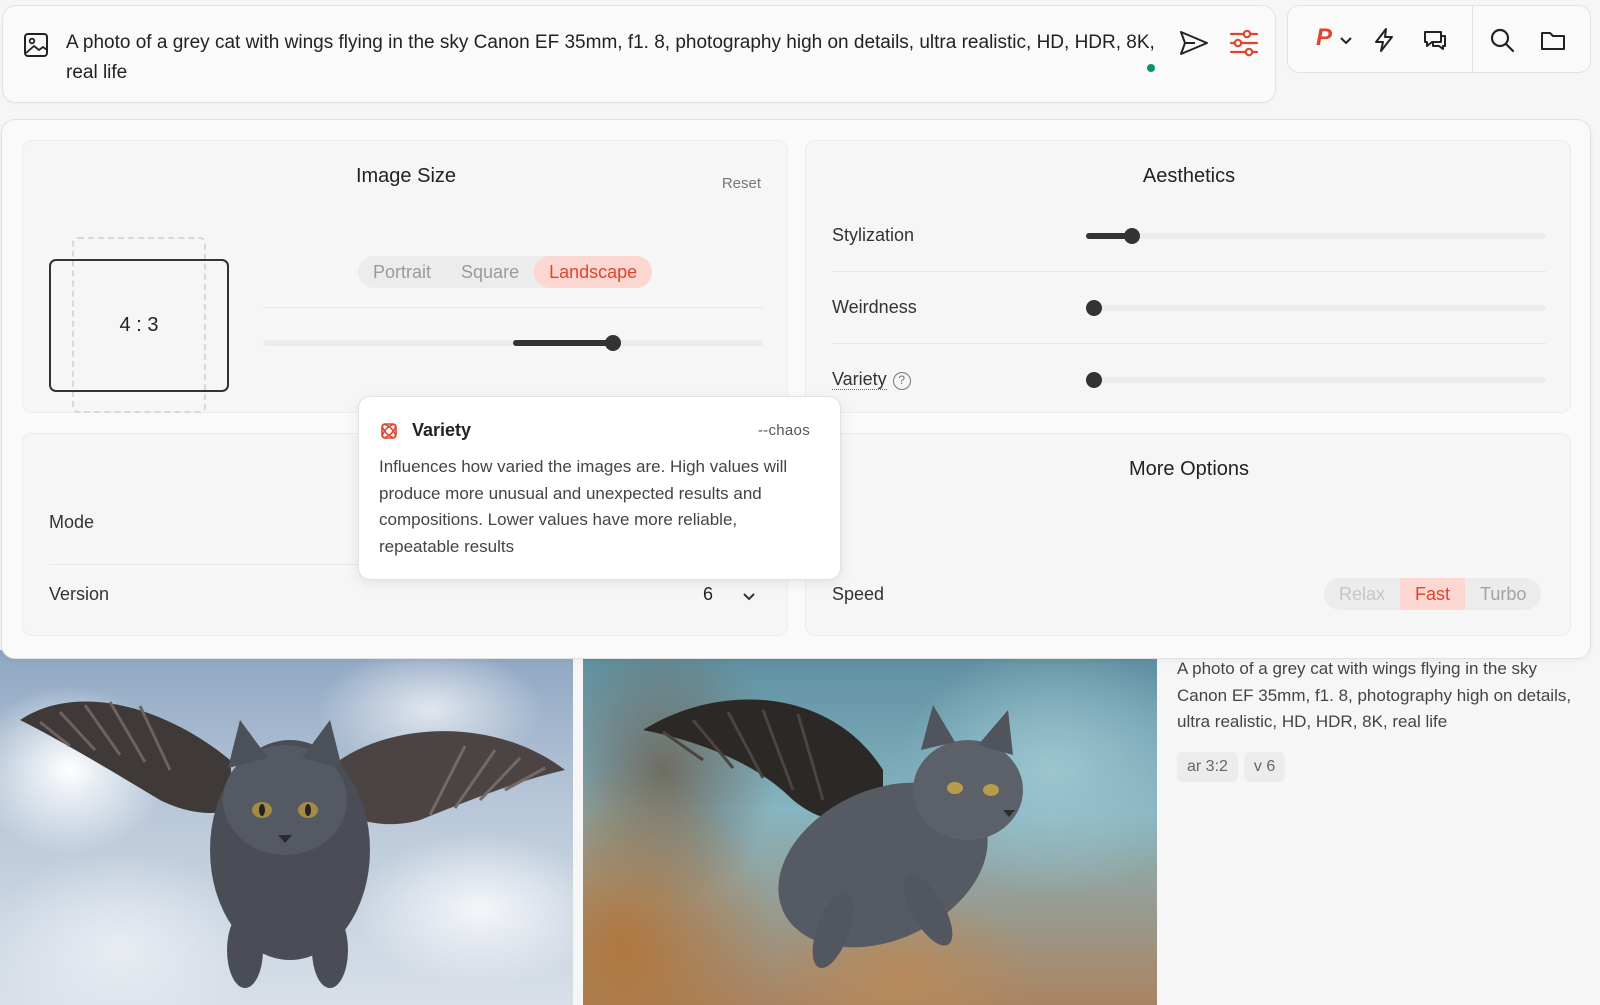 This screenshot has width=1600, height=1005. What do you see at coordinates (1207, 767) in the screenshot?
I see `tag-aspect-ratio: ar 3:2` at bounding box center [1207, 767].